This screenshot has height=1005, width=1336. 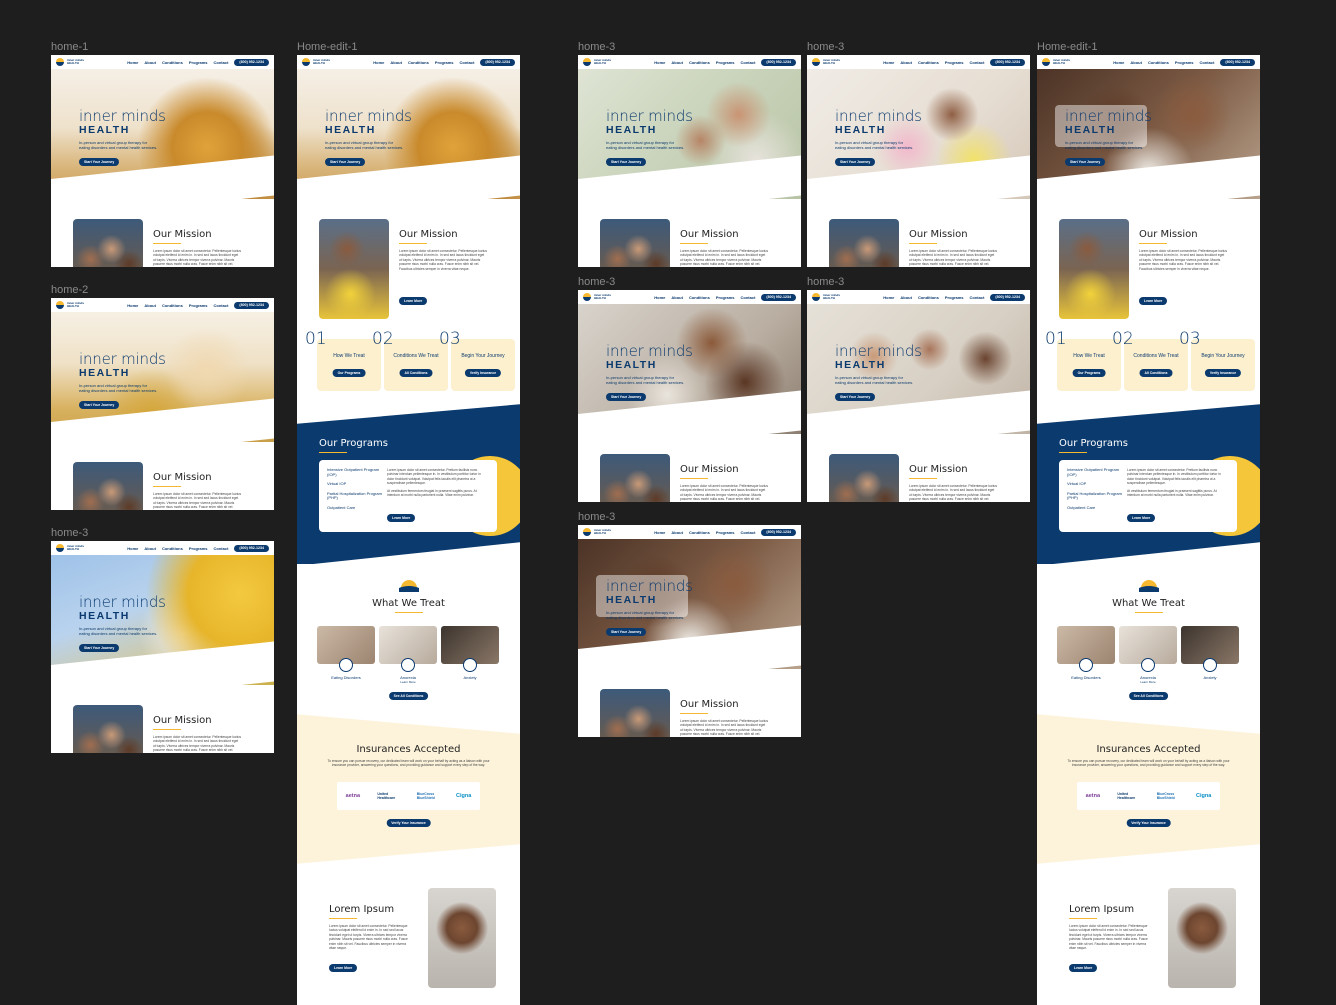 What do you see at coordinates (69, 290) in the screenshot?
I see `frame-label: home-2` at bounding box center [69, 290].